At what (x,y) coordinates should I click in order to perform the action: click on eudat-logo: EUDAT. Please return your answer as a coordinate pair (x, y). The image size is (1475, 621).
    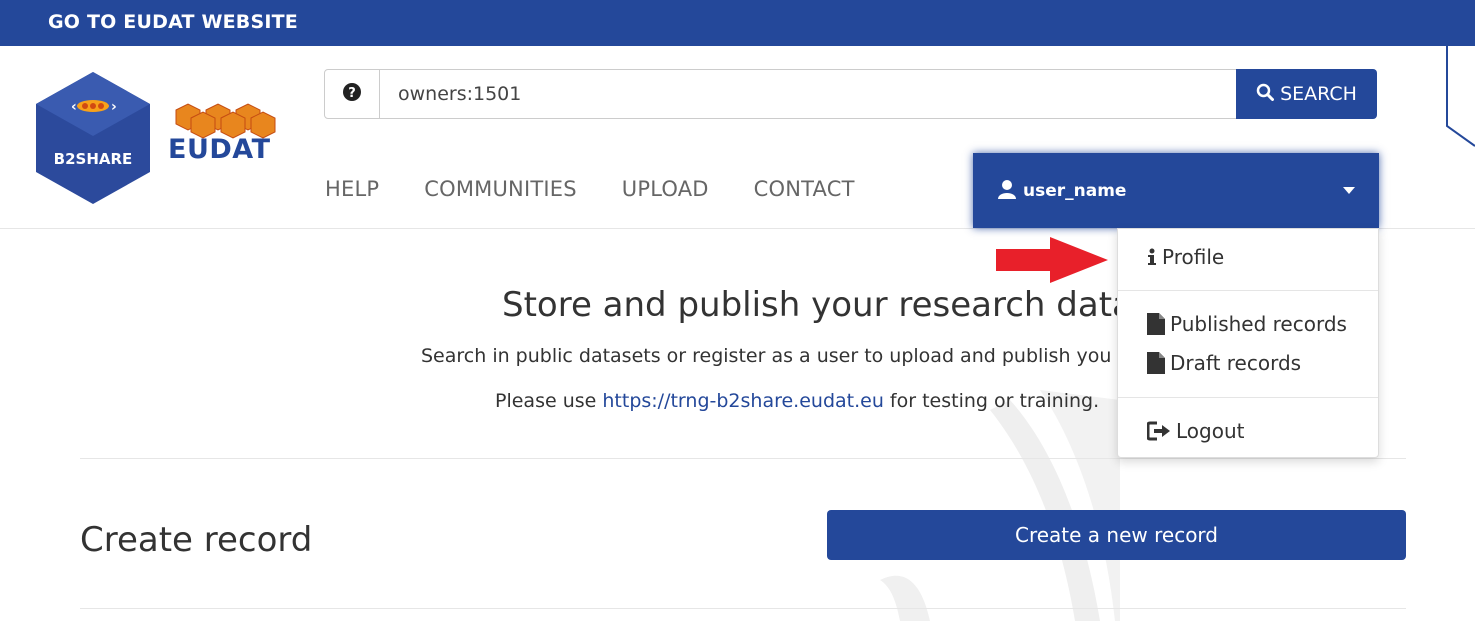
    Looking at the image, I should click on (223, 131).